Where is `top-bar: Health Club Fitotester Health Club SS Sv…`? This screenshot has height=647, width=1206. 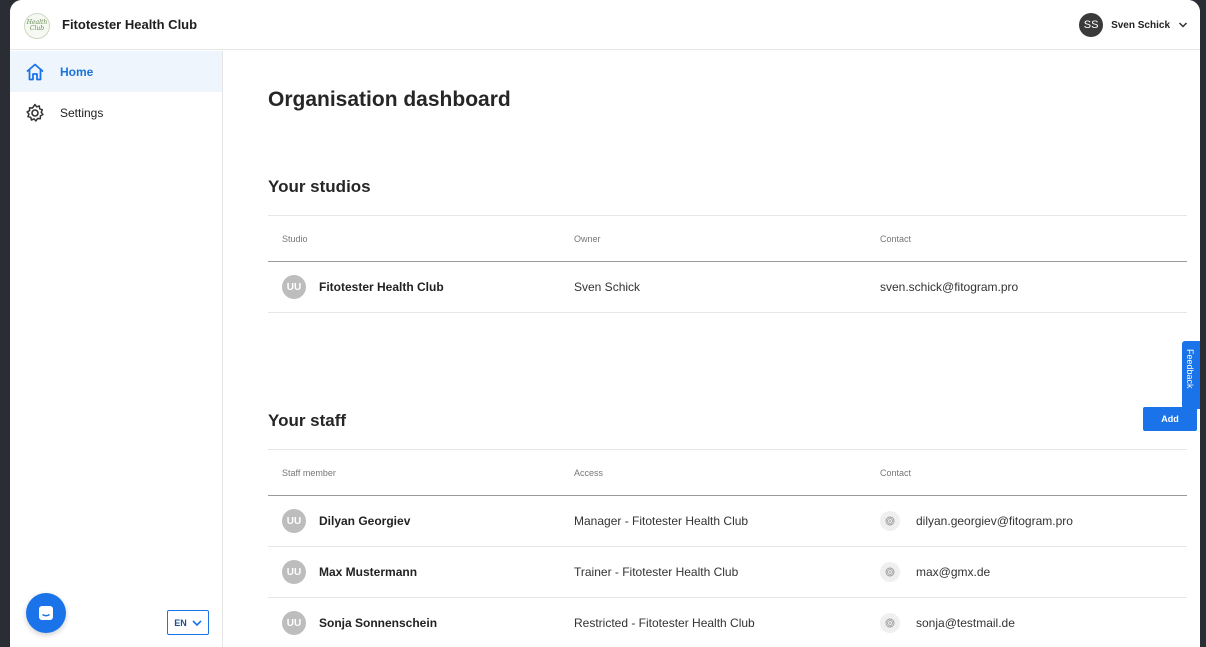
top-bar: Health Club Fitotester Health Club SS Sv… is located at coordinates (605, 25).